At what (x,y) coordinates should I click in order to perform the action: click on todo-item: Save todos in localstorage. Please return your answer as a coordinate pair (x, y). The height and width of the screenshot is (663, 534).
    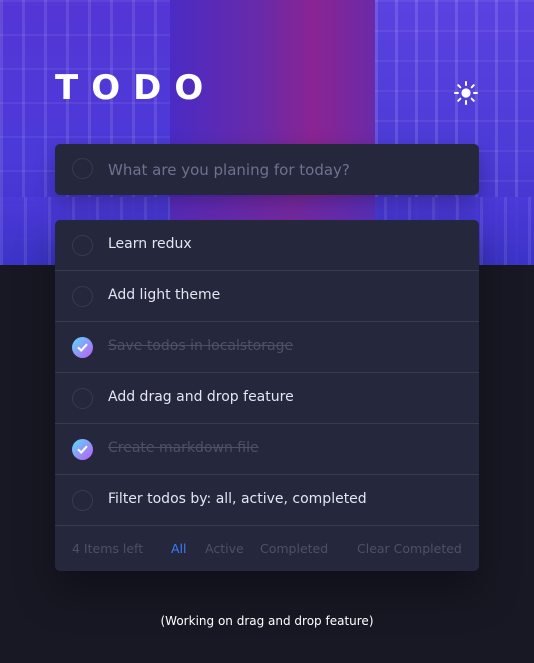
    Looking at the image, I should click on (267, 347).